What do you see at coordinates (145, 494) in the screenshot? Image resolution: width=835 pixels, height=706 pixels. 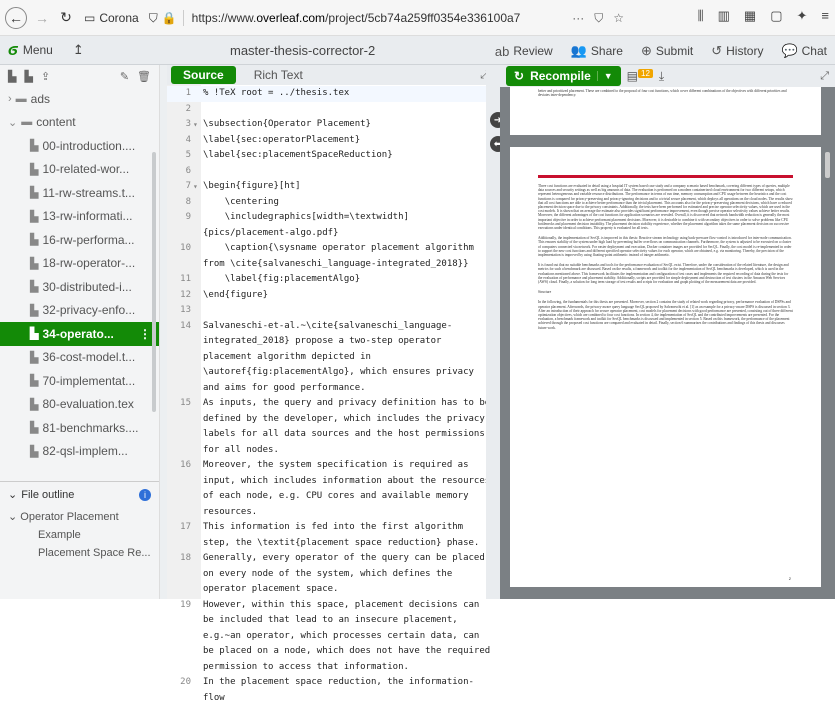 I see `info-icon: i` at bounding box center [145, 494].